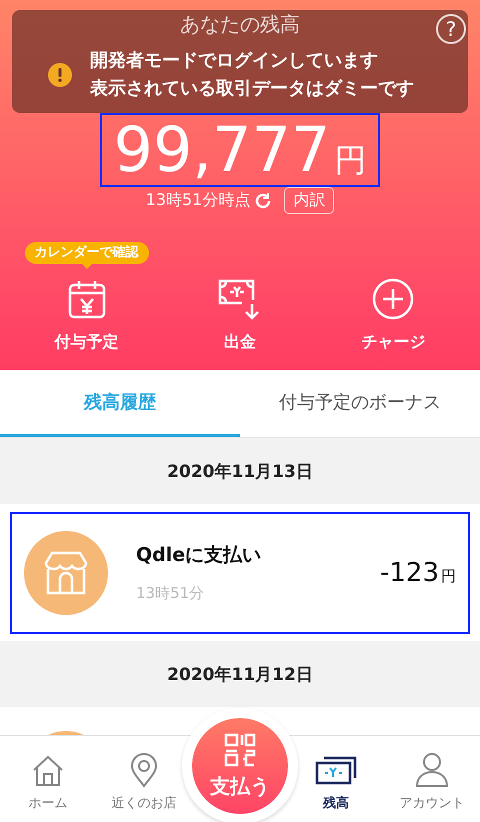 The height and width of the screenshot is (822, 480). Describe the element at coordinates (418, 573) in the screenshot. I see `transaction-amount: -123 円` at that location.